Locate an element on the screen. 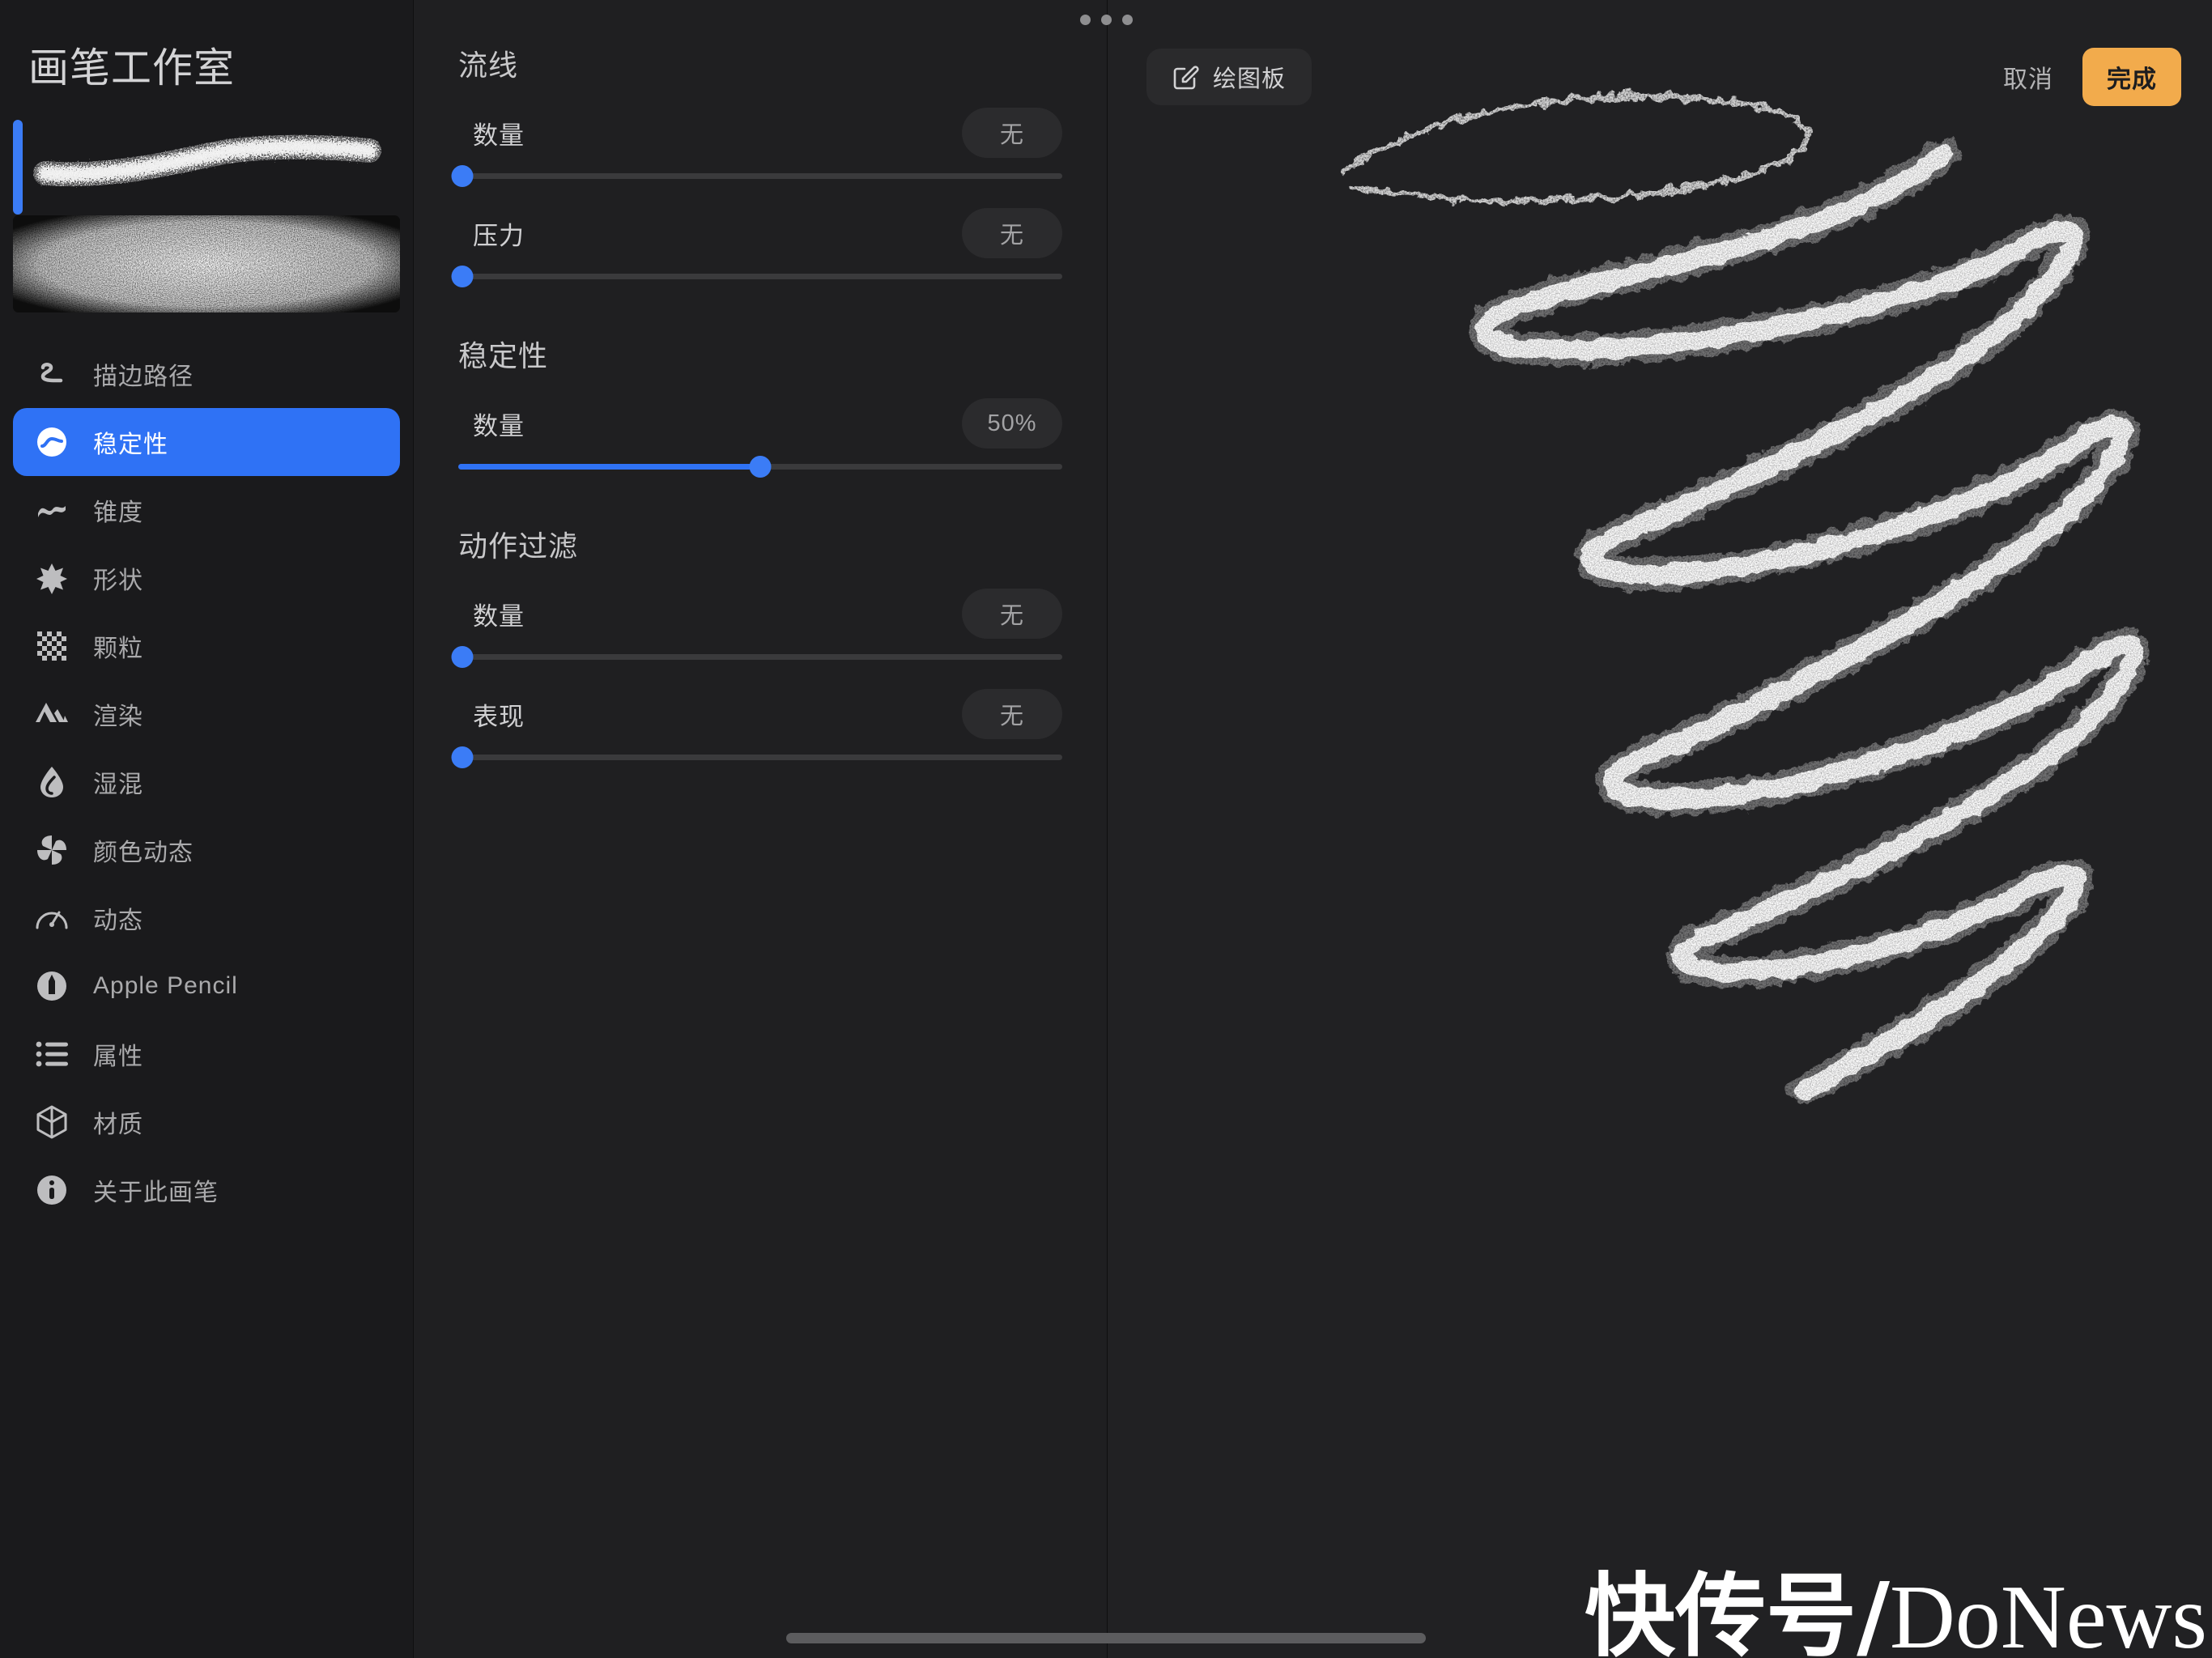 Image resolution: width=2212 pixels, height=1658 pixels. watermark: 快传号/DoNews is located at coordinates (1896, 1614).